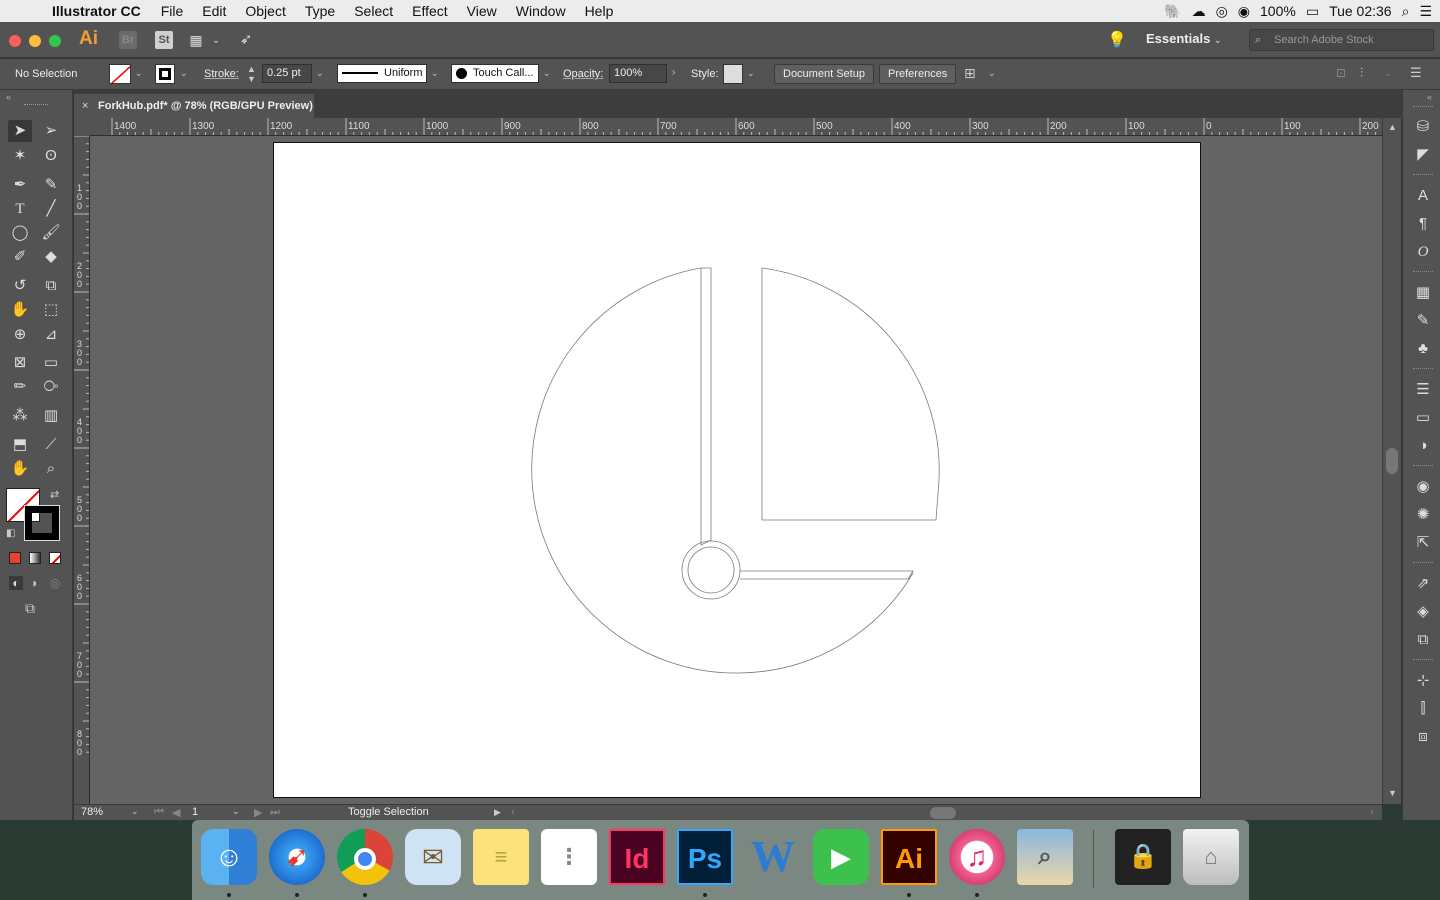  I want to click on dock-reminders-icon: ⋮, so click(569, 857).